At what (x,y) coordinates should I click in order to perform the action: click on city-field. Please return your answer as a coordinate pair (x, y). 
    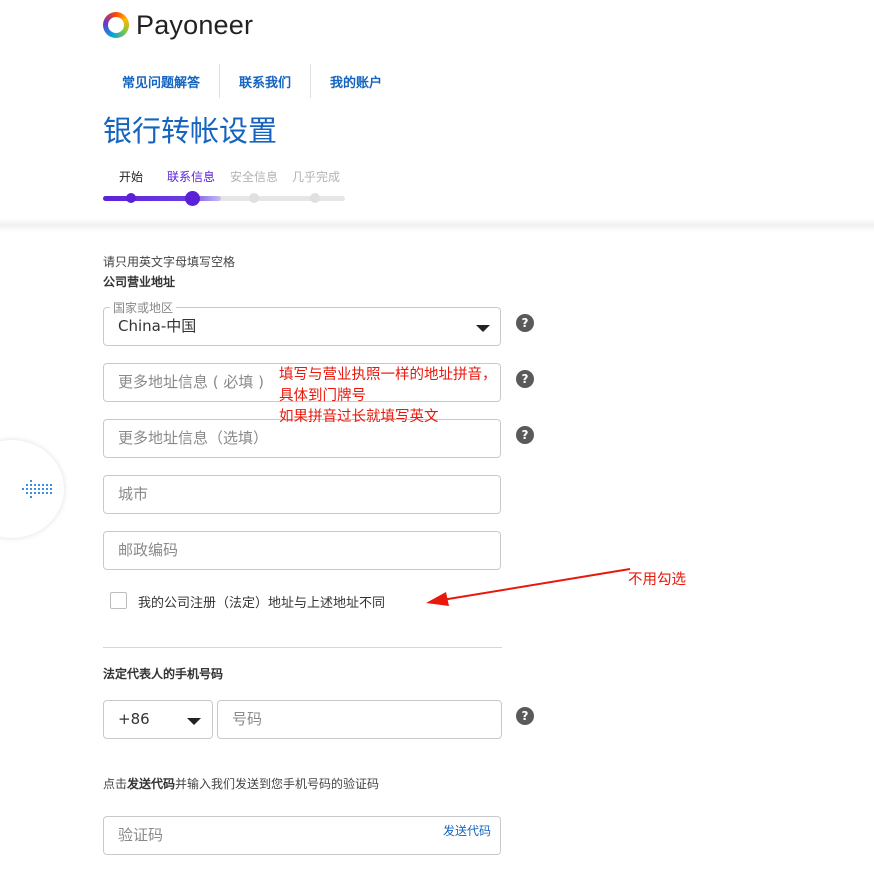
    Looking at the image, I should click on (302, 494).